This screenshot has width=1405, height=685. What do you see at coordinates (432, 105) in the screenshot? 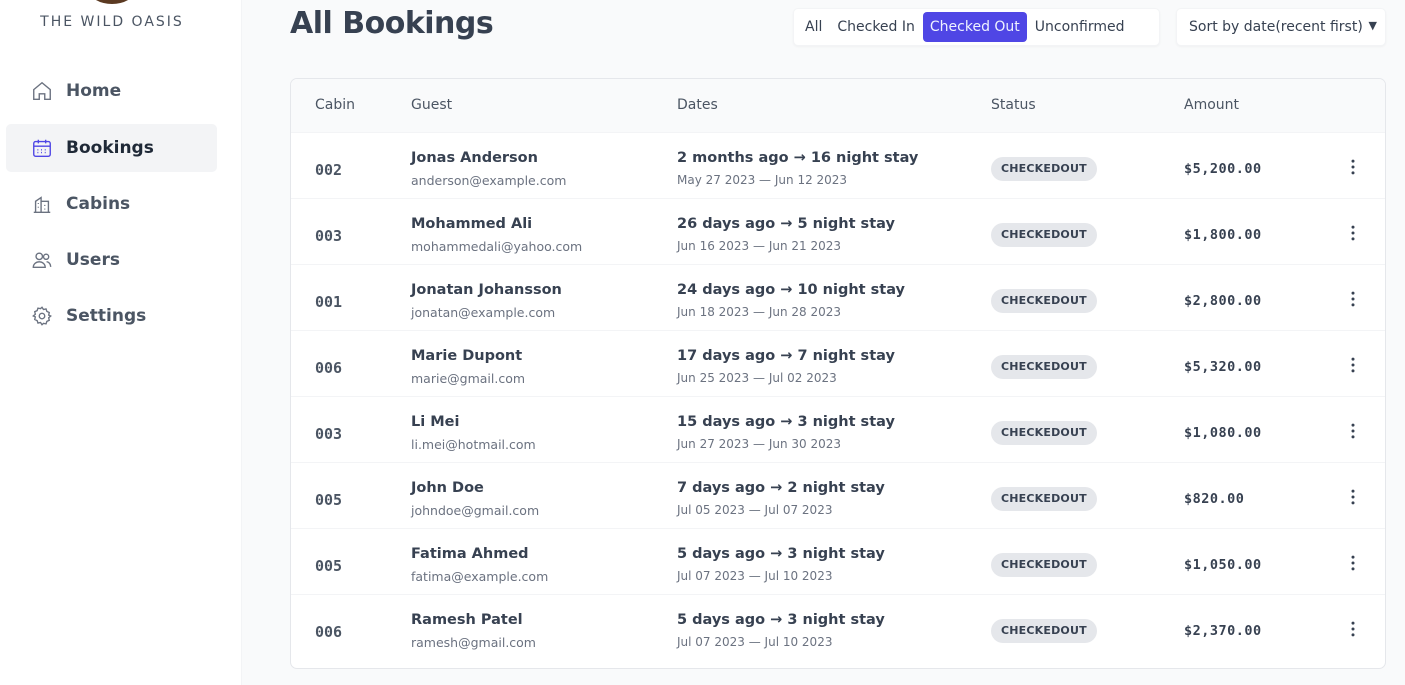
I see `column-header-guest: Guest` at bounding box center [432, 105].